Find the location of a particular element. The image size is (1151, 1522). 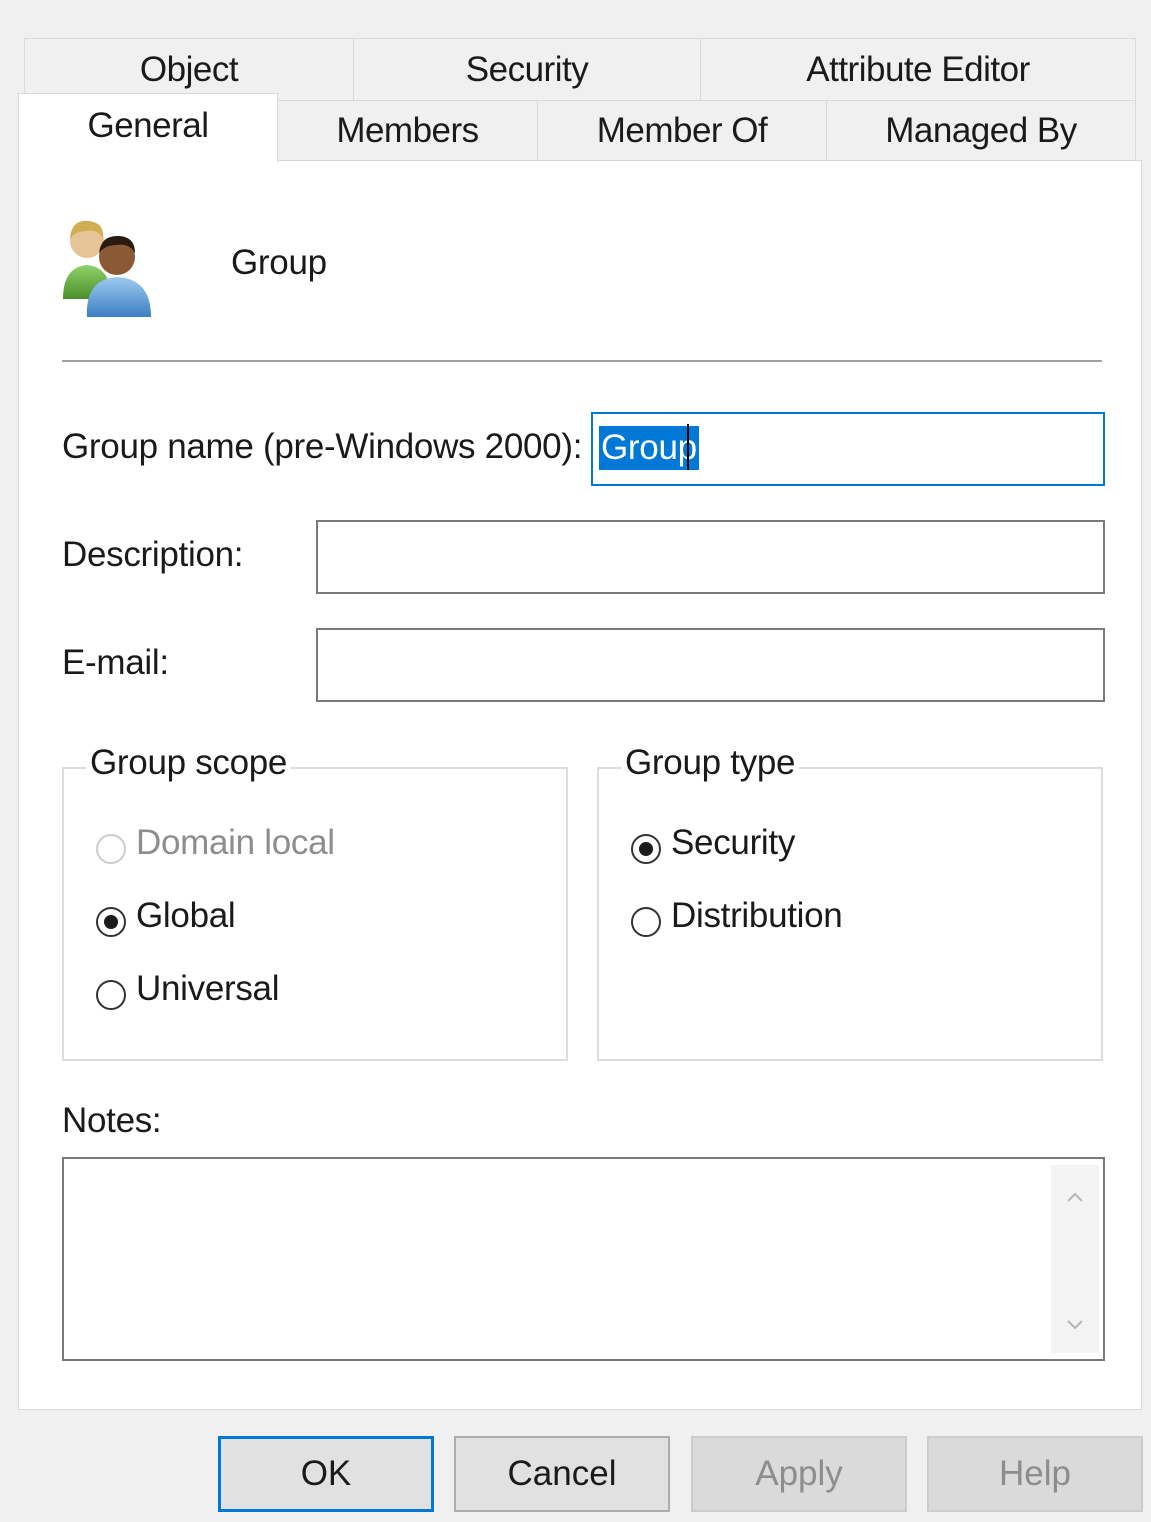

scroll-down-icon is located at coordinates (1075, 1325).